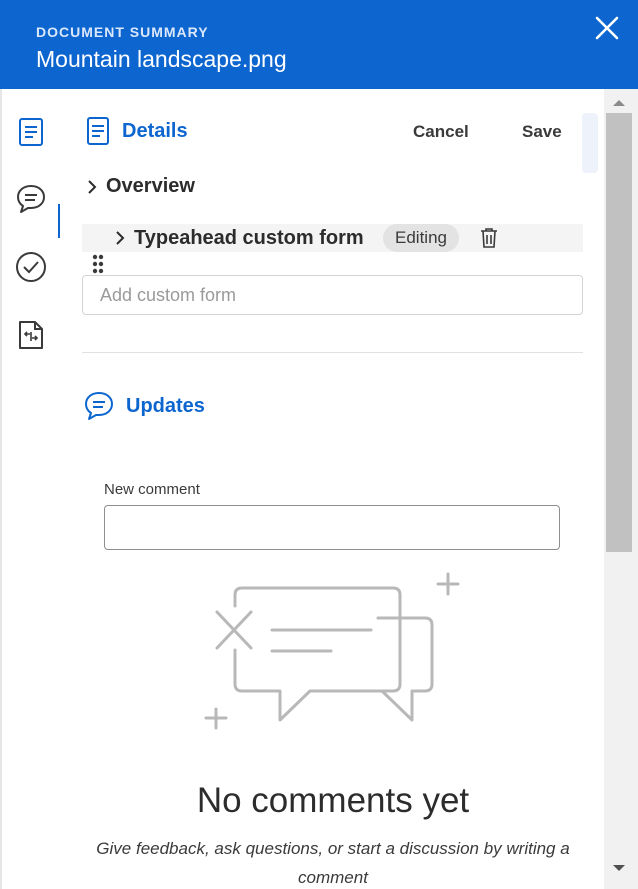 The image size is (638, 889). Describe the element at coordinates (619, 868) in the screenshot. I see `scroll-down-arrow-icon` at that location.